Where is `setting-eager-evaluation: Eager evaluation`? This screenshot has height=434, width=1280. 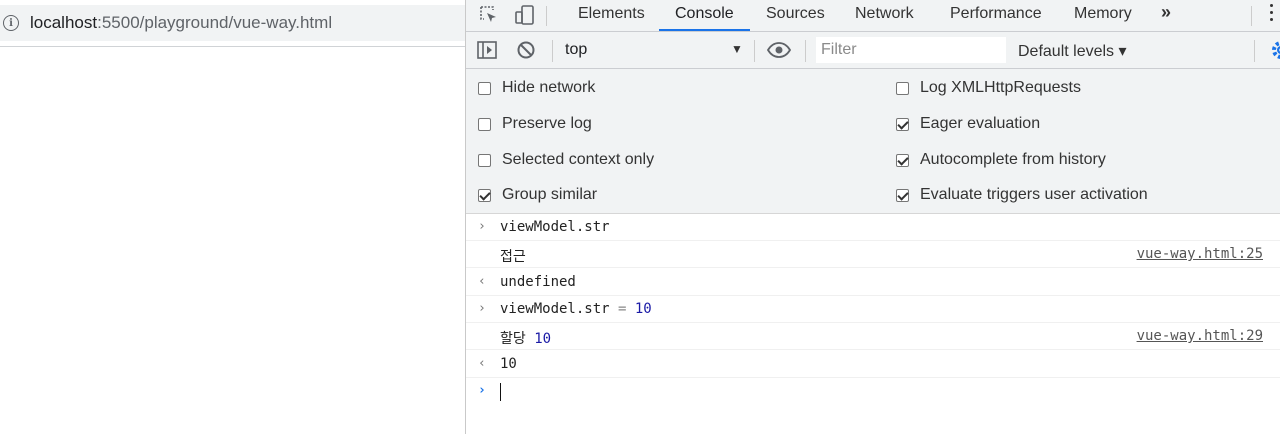
setting-eager-evaluation: Eager evaluation is located at coordinates (968, 124).